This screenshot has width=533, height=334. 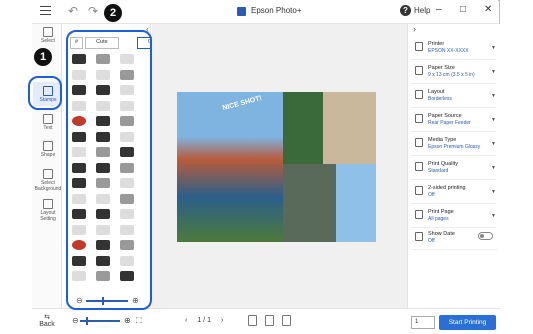 What do you see at coordinates (405, 10) in the screenshot?
I see `help-icon: ?` at bounding box center [405, 10].